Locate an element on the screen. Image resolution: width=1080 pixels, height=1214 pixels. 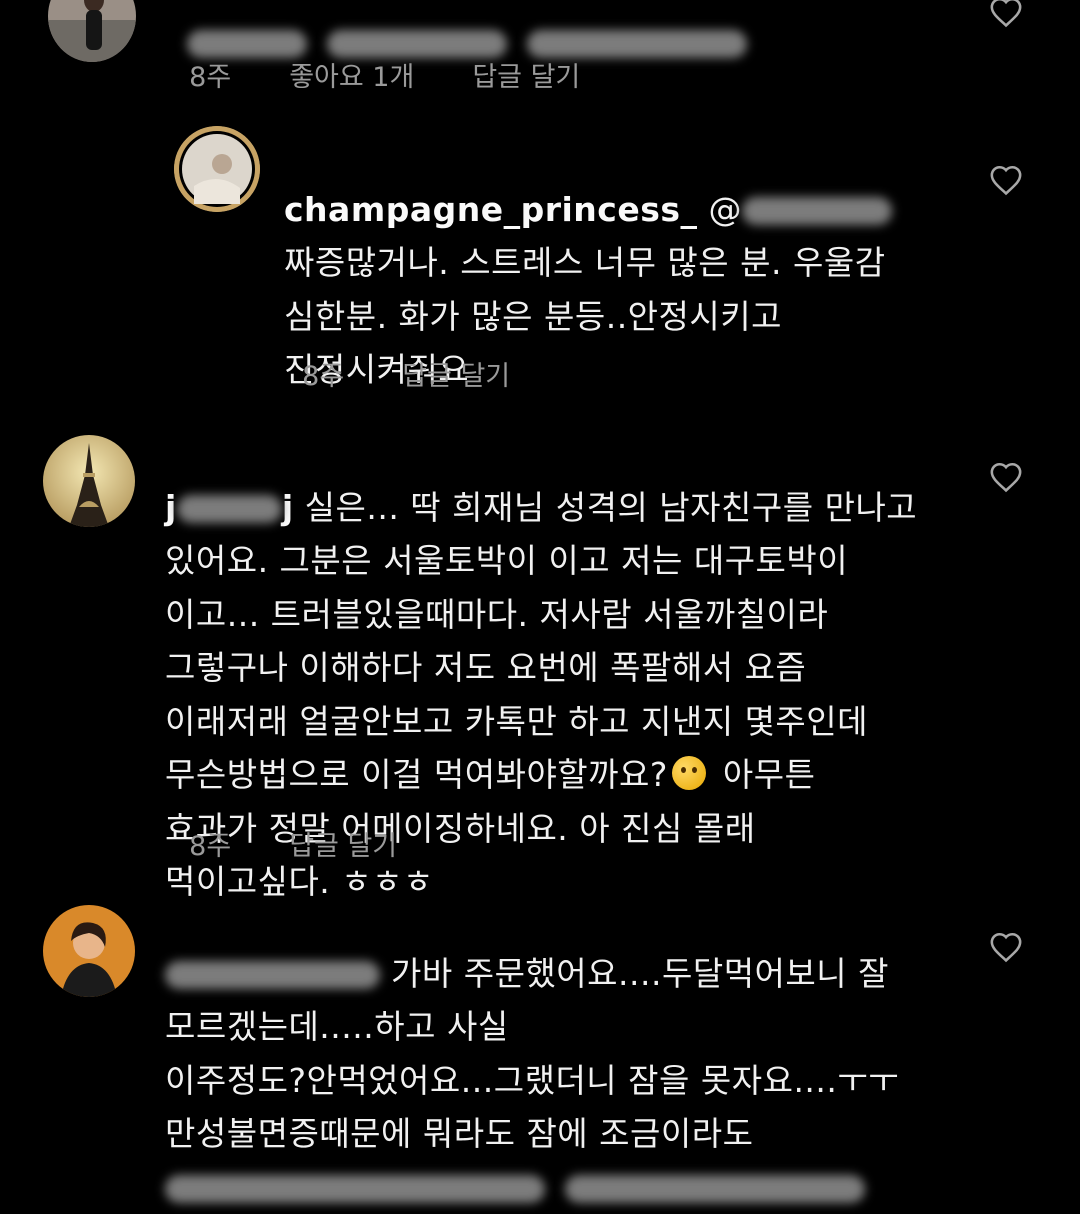
comment-line: 모르겠는데.....하고 사실 is located at coordinates (337, 1026).